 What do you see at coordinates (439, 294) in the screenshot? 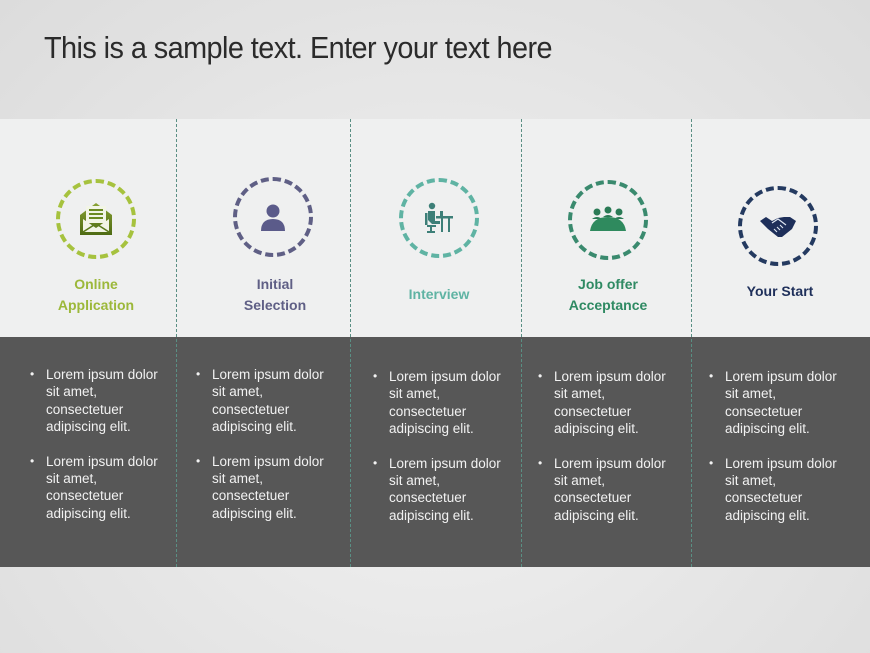
I see `step-label: Interview` at bounding box center [439, 294].